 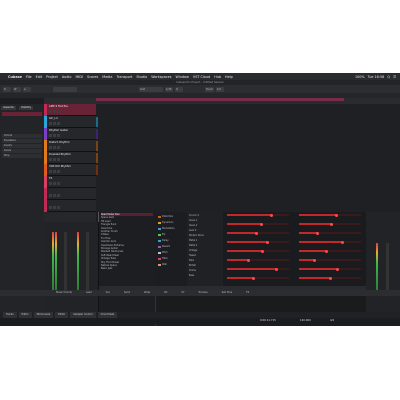 What do you see at coordinates (60, 154) in the screenshot?
I see `track-name: Doubled Rhythm` at bounding box center [60, 154].